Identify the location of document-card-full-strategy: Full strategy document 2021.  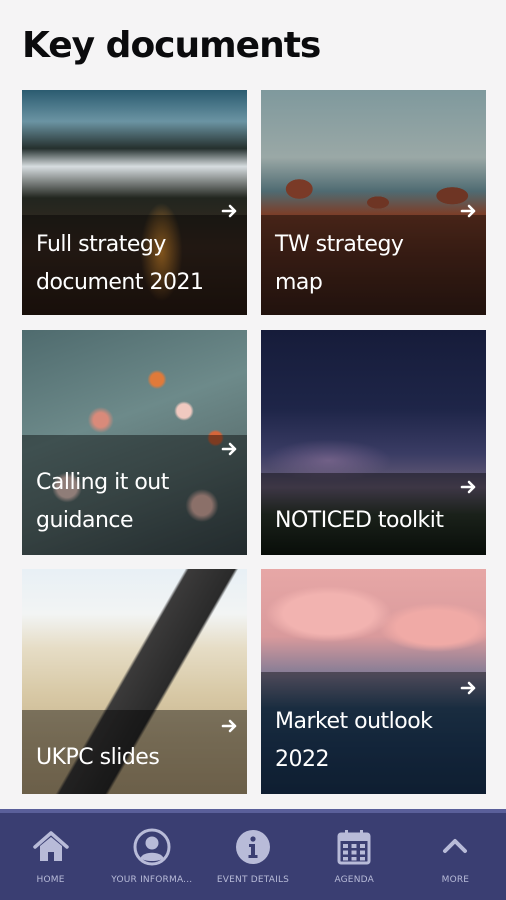
(134, 202).